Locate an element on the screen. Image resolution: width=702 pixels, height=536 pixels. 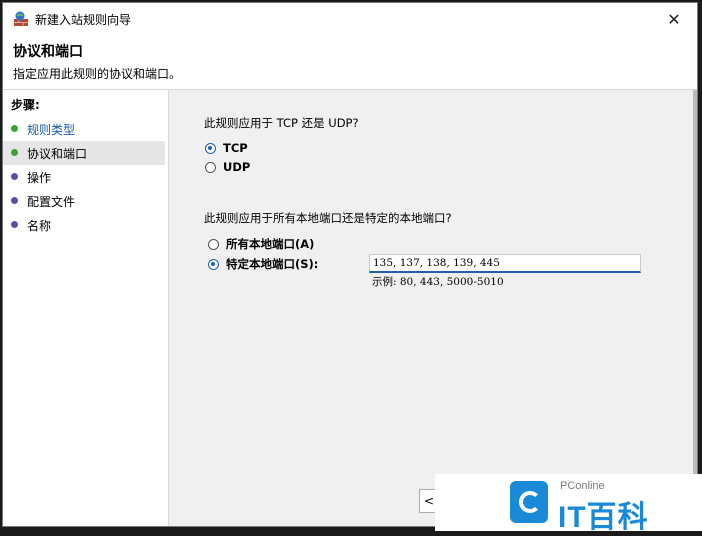
page-title: 协议和端口 is located at coordinates (48, 52).